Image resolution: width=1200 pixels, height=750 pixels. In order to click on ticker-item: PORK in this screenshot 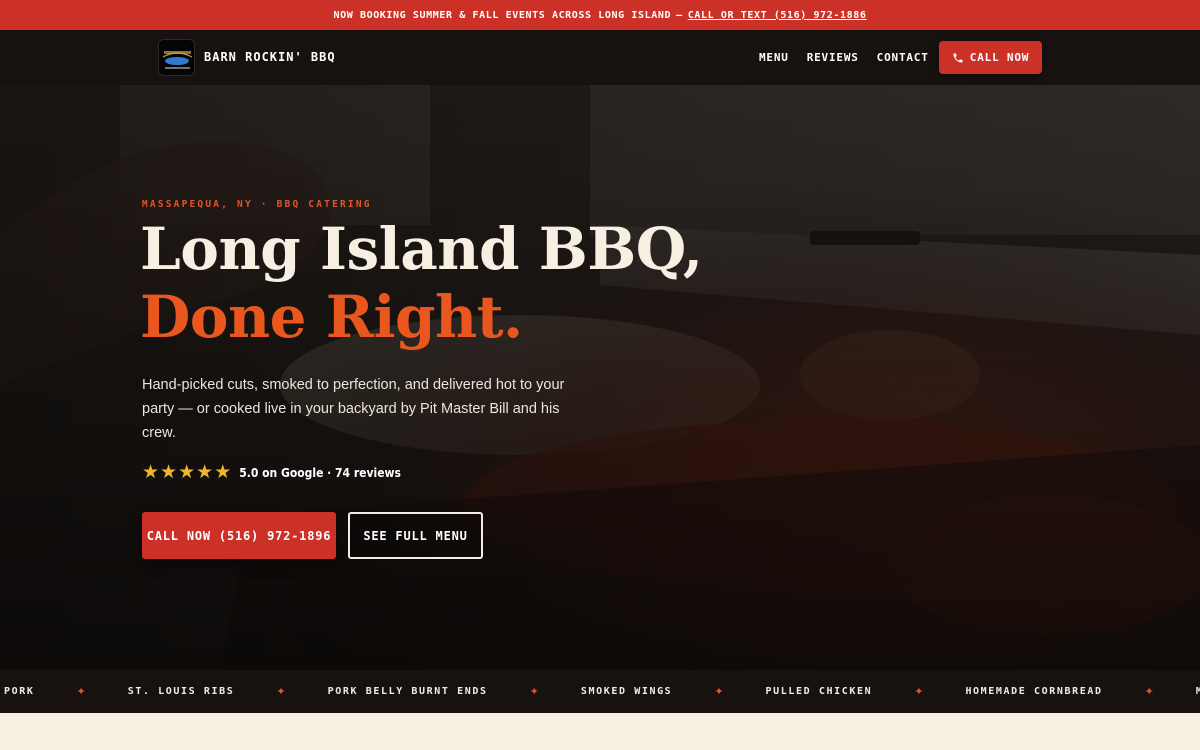, I will do `click(19, 691)`.